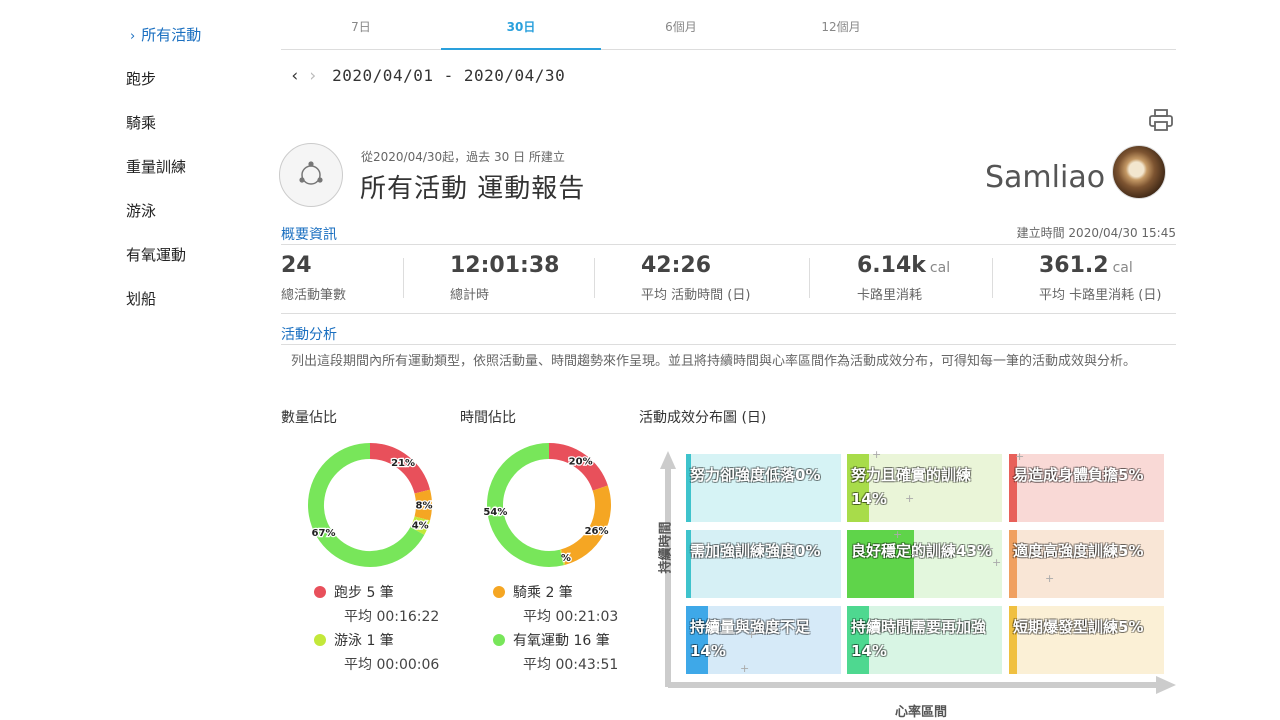 The image size is (1280, 720). Describe the element at coordinates (904, 278) in the screenshot. I see `stat-calories: 6.14k cal 卡路里消耗` at that location.